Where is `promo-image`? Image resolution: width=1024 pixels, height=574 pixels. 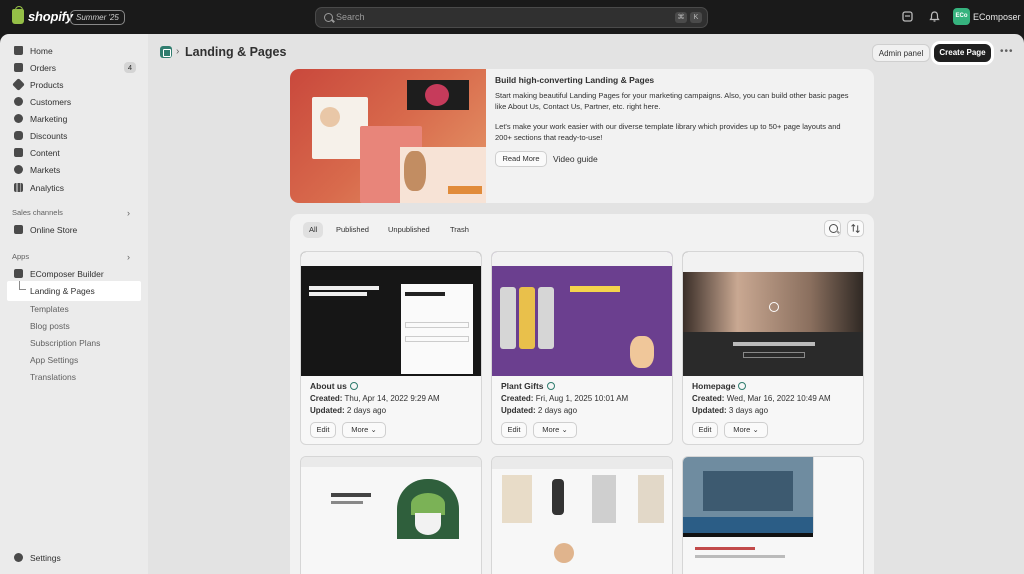
promo-image is located at coordinates (388, 136).